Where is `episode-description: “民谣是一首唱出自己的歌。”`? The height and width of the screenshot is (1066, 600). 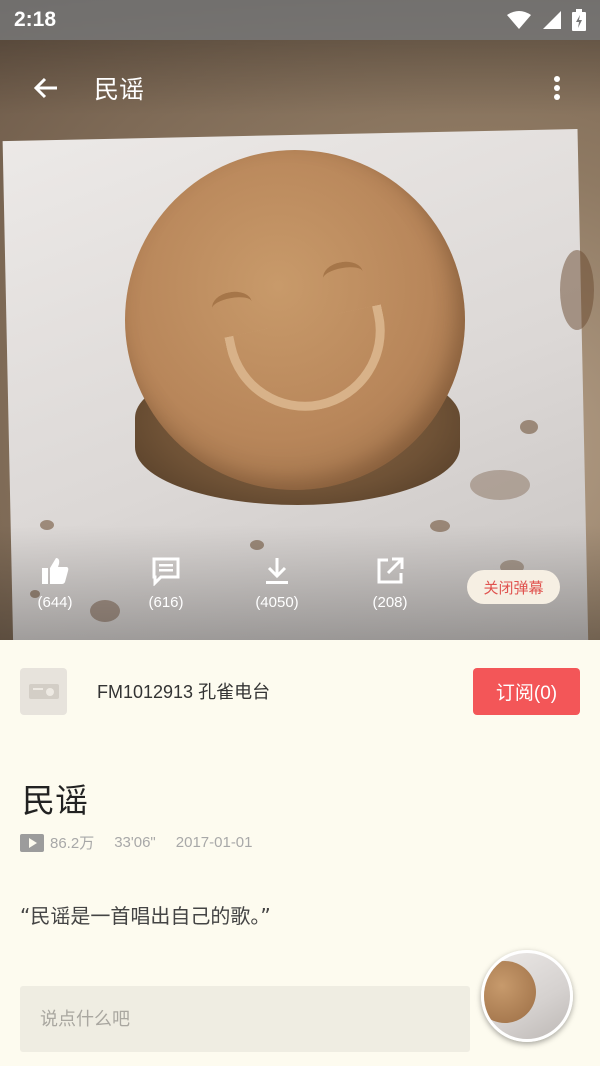 episode-description: “民谣是一首唱出自己的歌。” is located at coordinates (145, 916).